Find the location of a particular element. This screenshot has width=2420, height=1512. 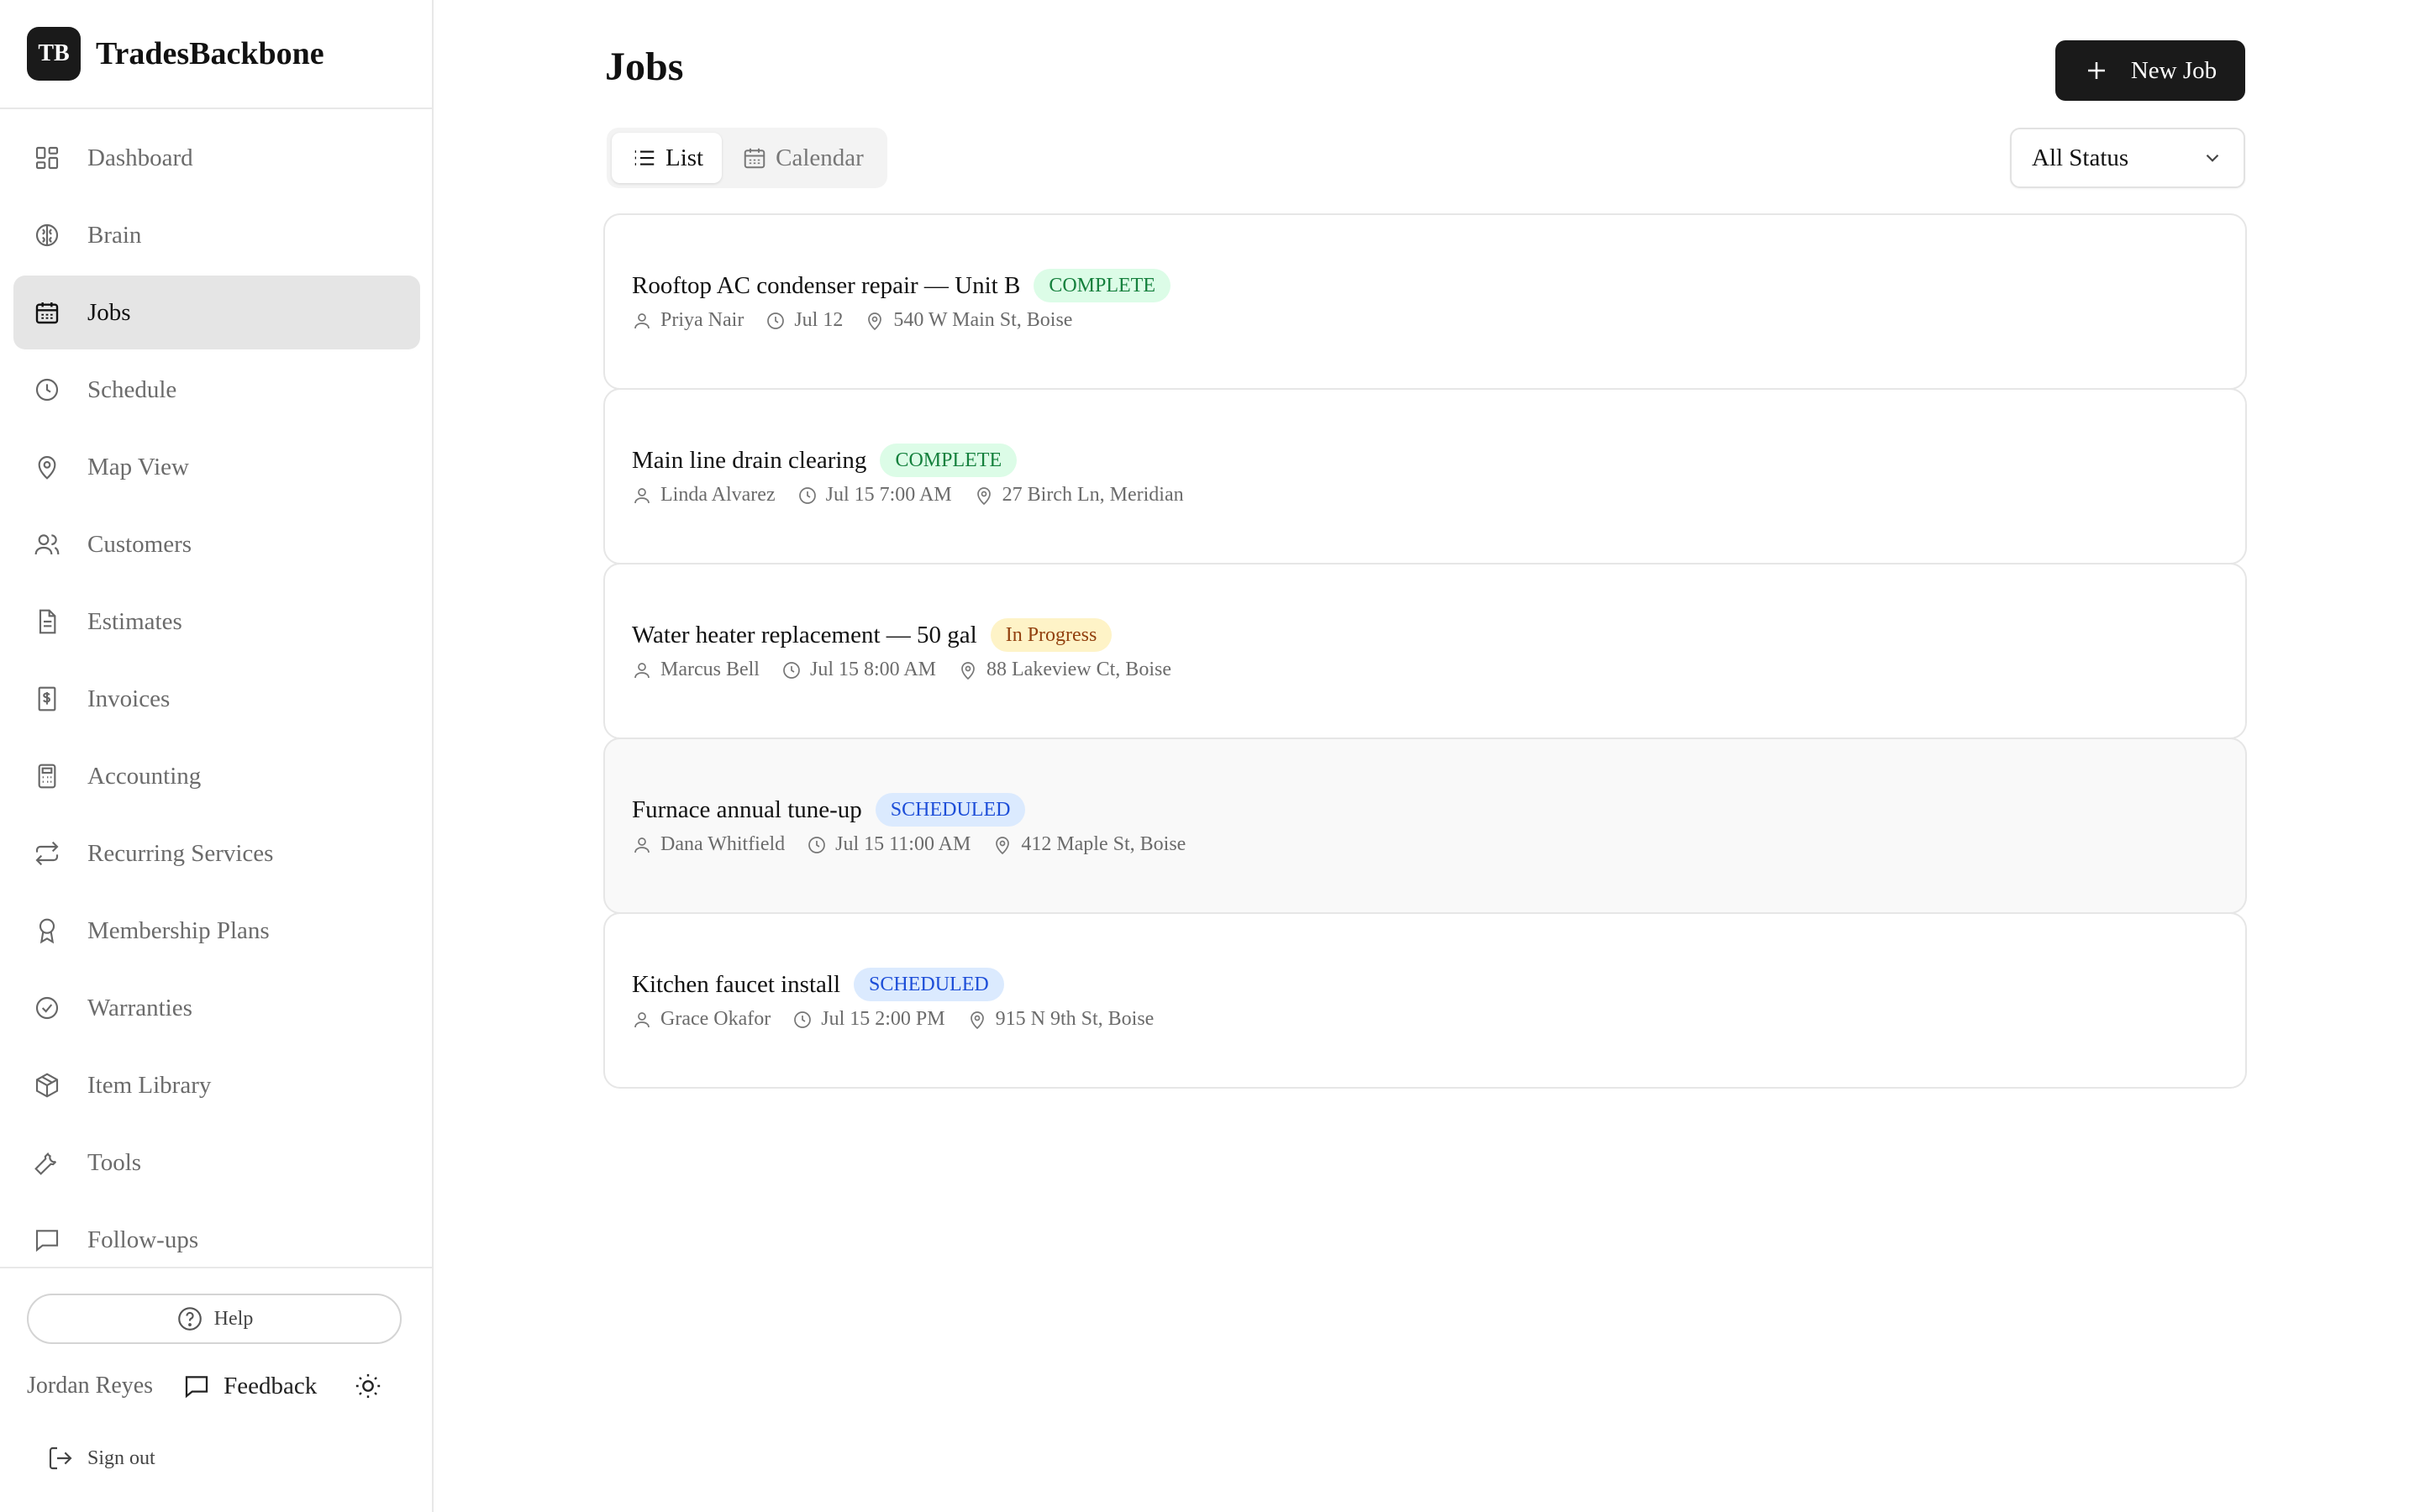

job-address: 915 N 9th St, Boise is located at coordinates (1060, 1019).